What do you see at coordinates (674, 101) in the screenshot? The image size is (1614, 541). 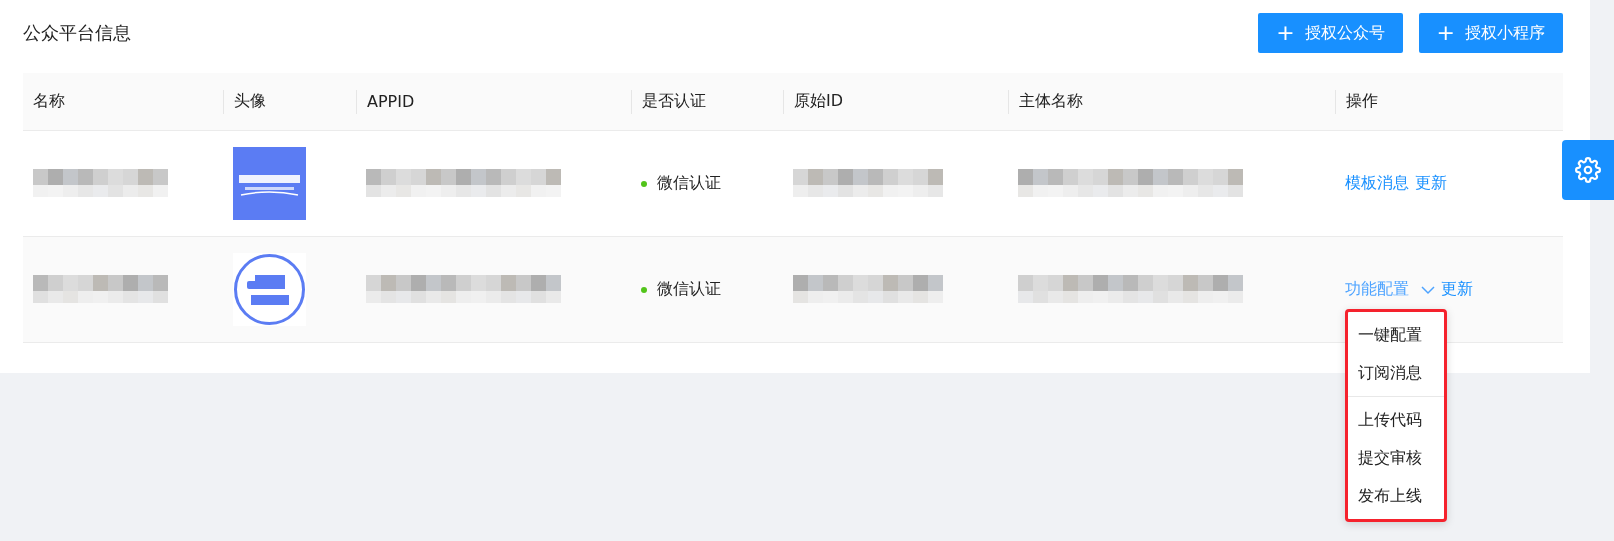 I see `column-header: 是否认证` at bounding box center [674, 101].